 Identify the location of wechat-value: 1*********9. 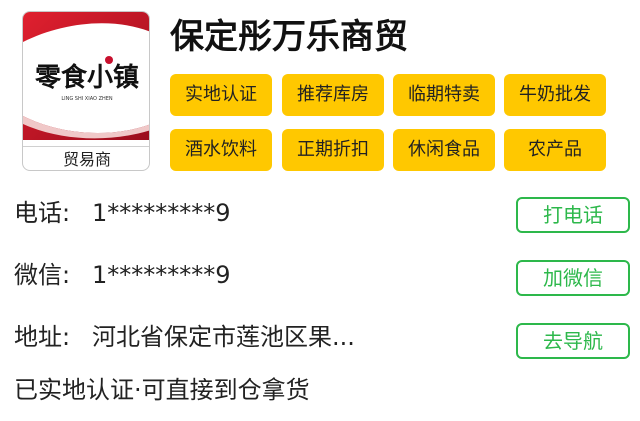
(161, 275).